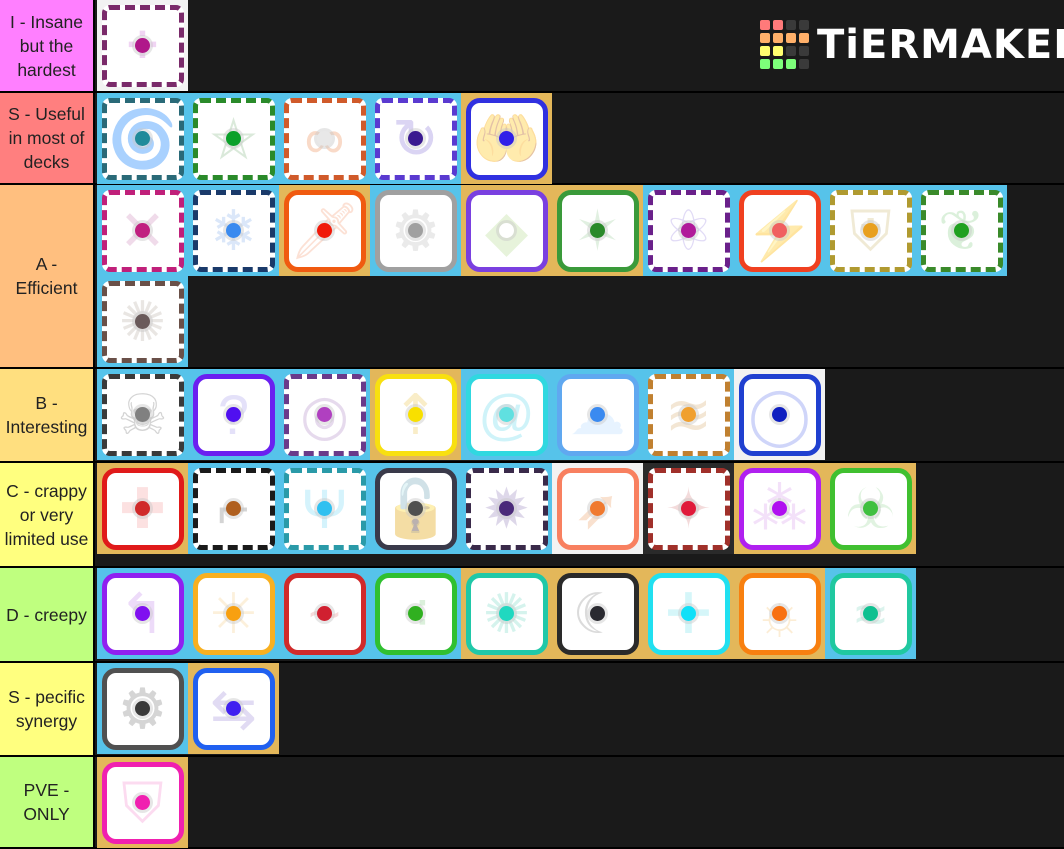 This screenshot has width=1064, height=849. I want to click on tier-item-skull: ☠, so click(142, 414).